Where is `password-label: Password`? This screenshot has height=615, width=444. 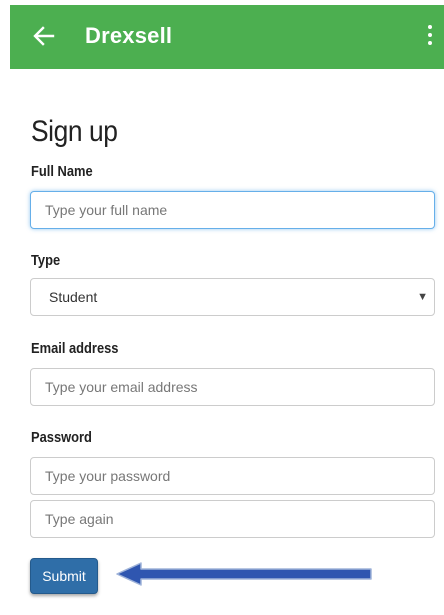 password-label: Password is located at coordinates (61, 437).